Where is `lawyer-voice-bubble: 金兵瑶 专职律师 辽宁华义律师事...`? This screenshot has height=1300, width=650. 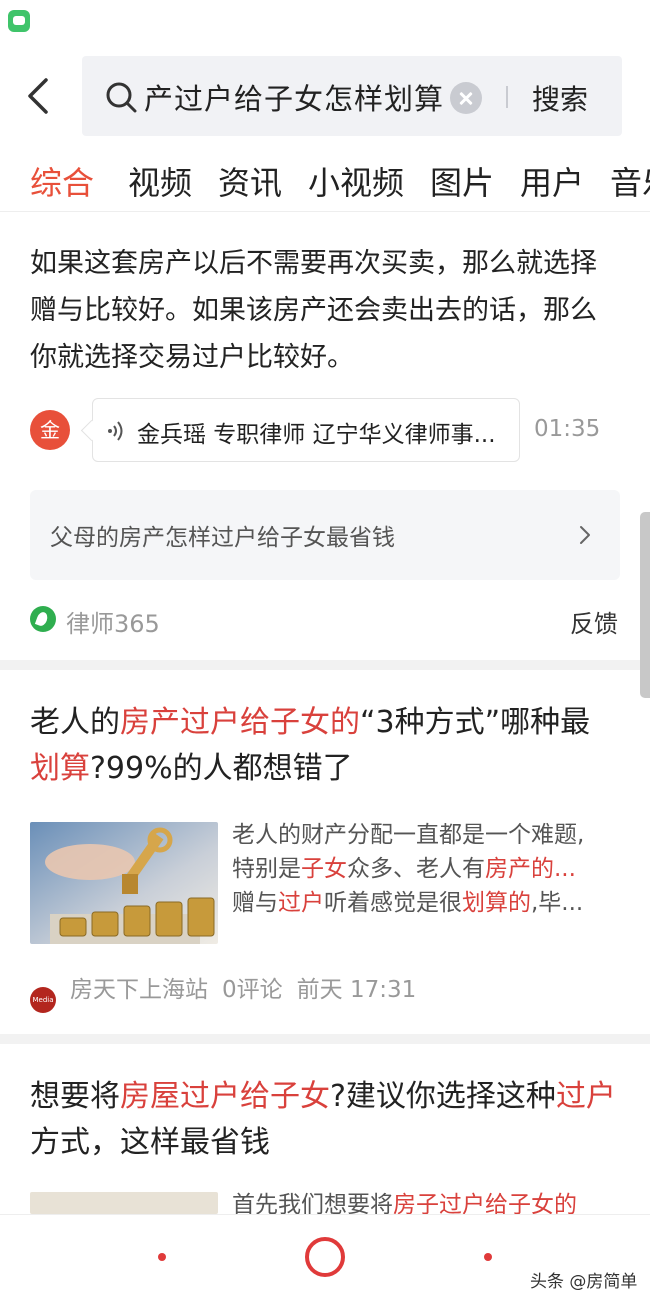
lawyer-voice-bubble: 金兵瑶 专职律师 辽宁华义律师事... is located at coordinates (306, 430).